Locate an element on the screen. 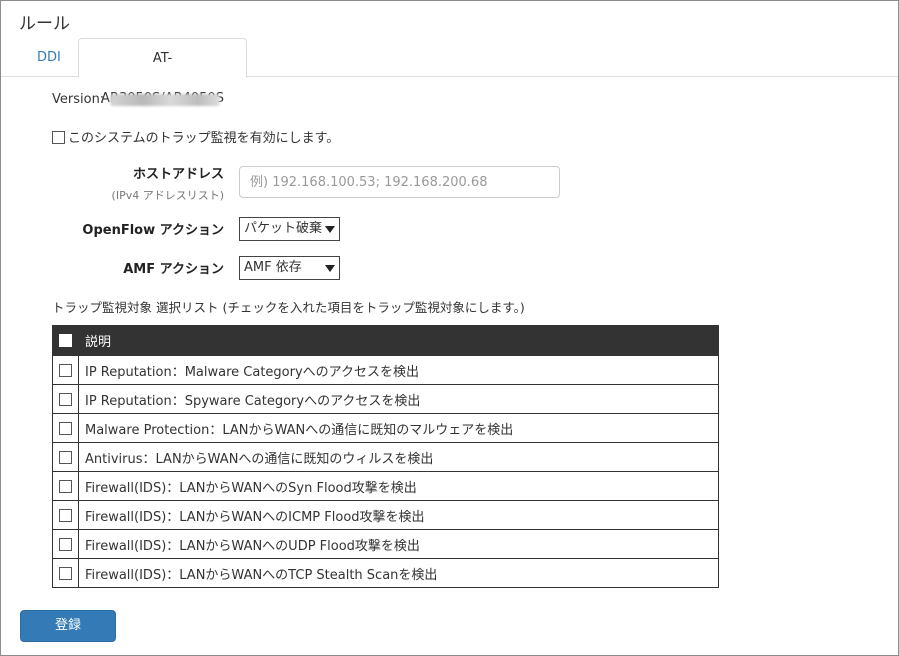 The width and height of the screenshot is (899, 656). host-address-label: ホストアドレス is located at coordinates (178, 174).